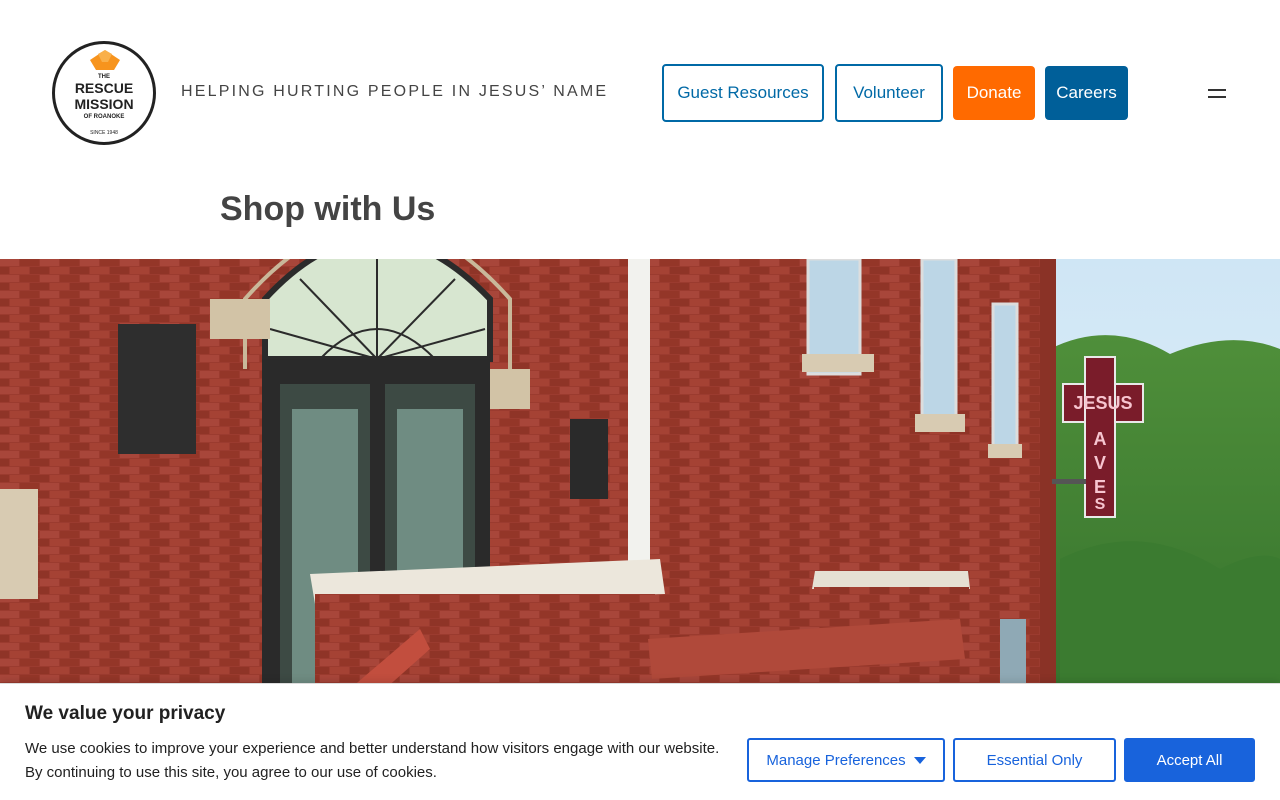 The width and height of the screenshot is (1280, 800). What do you see at coordinates (1034, 760) in the screenshot?
I see `essential-only-button: Essential Only` at bounding box center [1034, 760].